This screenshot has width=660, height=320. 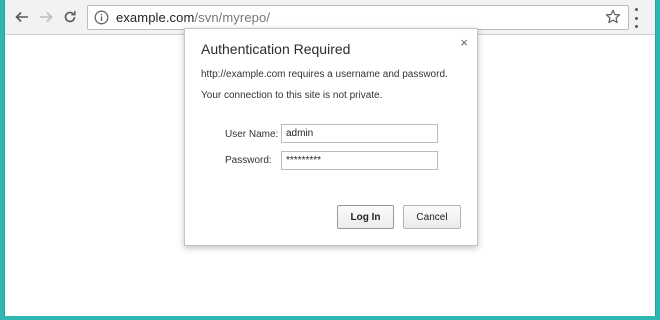 I want to click on forward-arrow-icon, so click(x=46, y=17).